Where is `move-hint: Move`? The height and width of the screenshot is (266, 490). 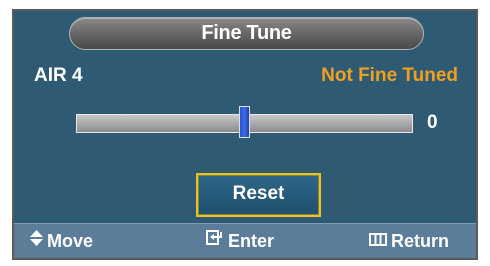
move-hint: Move is located at coordinates (61, 241).